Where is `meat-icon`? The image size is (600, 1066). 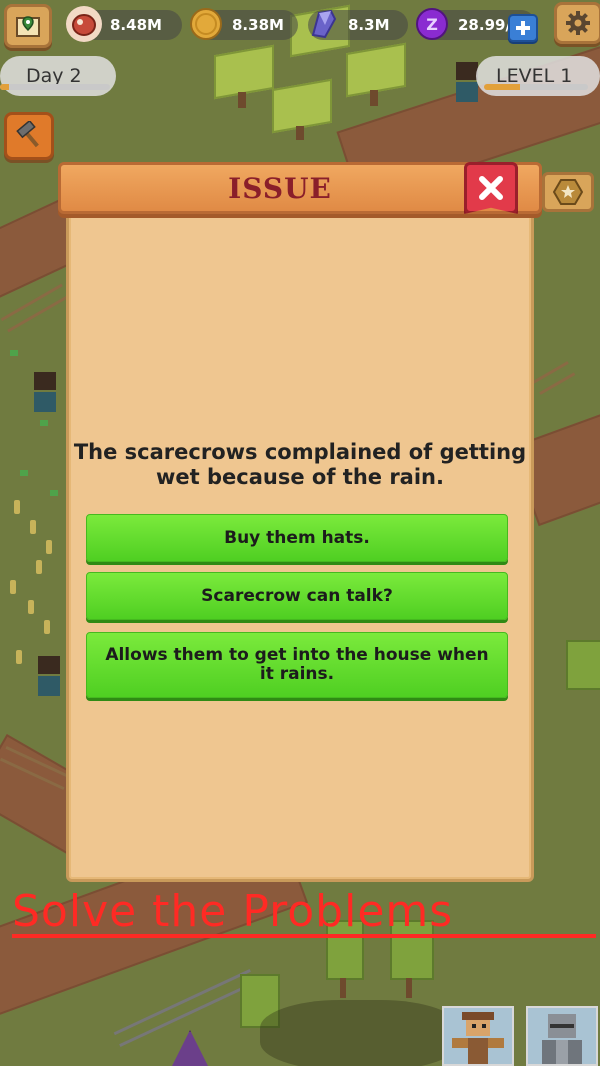
meat-icon is located at coordinates (84, 24).